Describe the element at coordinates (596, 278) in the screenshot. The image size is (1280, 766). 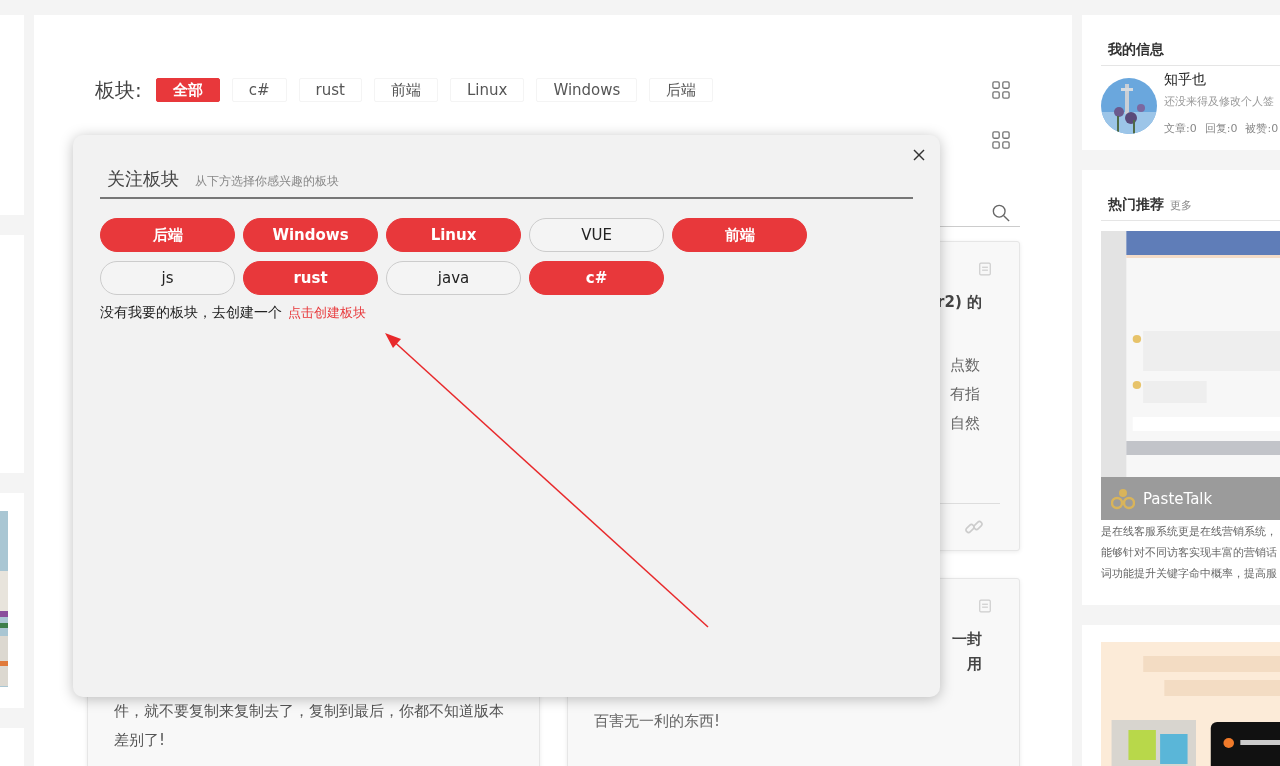
I see `category-chip: c#` at that location.